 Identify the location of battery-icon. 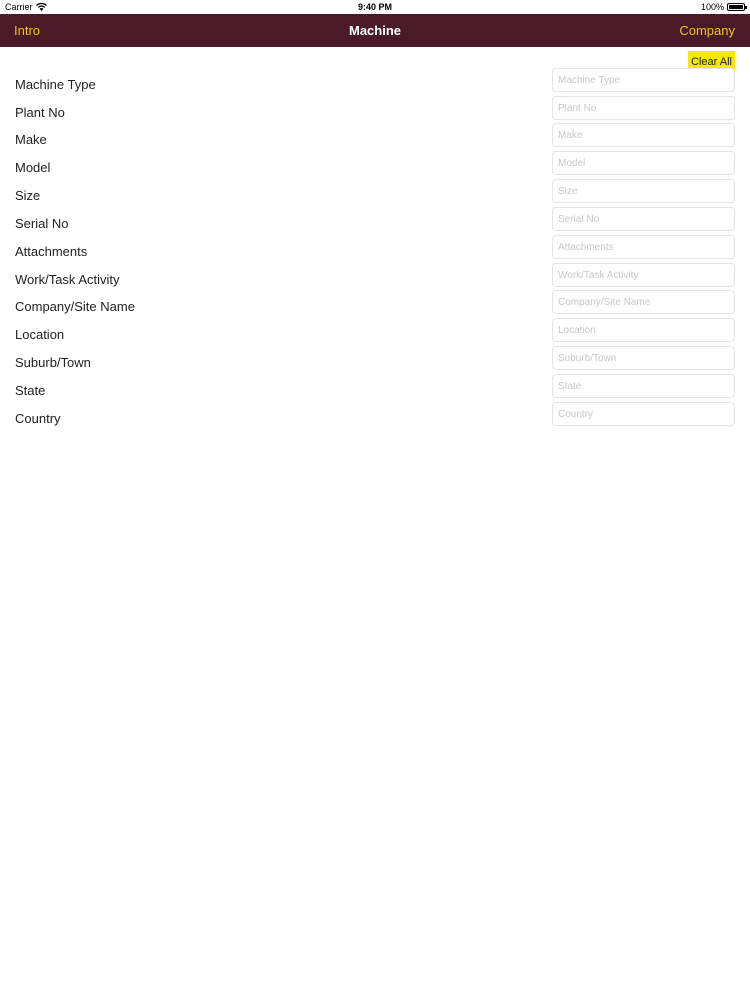
(737, 7).